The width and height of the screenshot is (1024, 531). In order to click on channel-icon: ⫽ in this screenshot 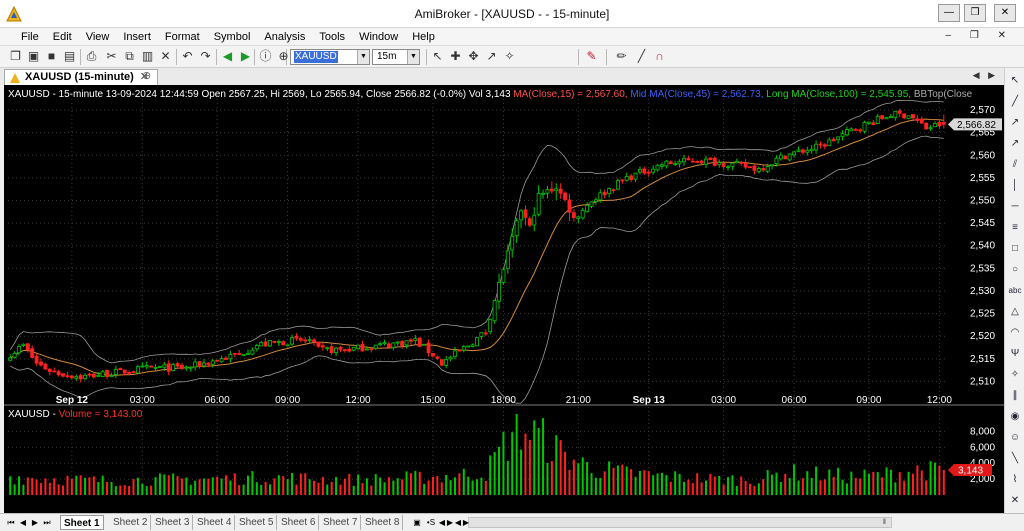, I will do `click(1015, 165)`.